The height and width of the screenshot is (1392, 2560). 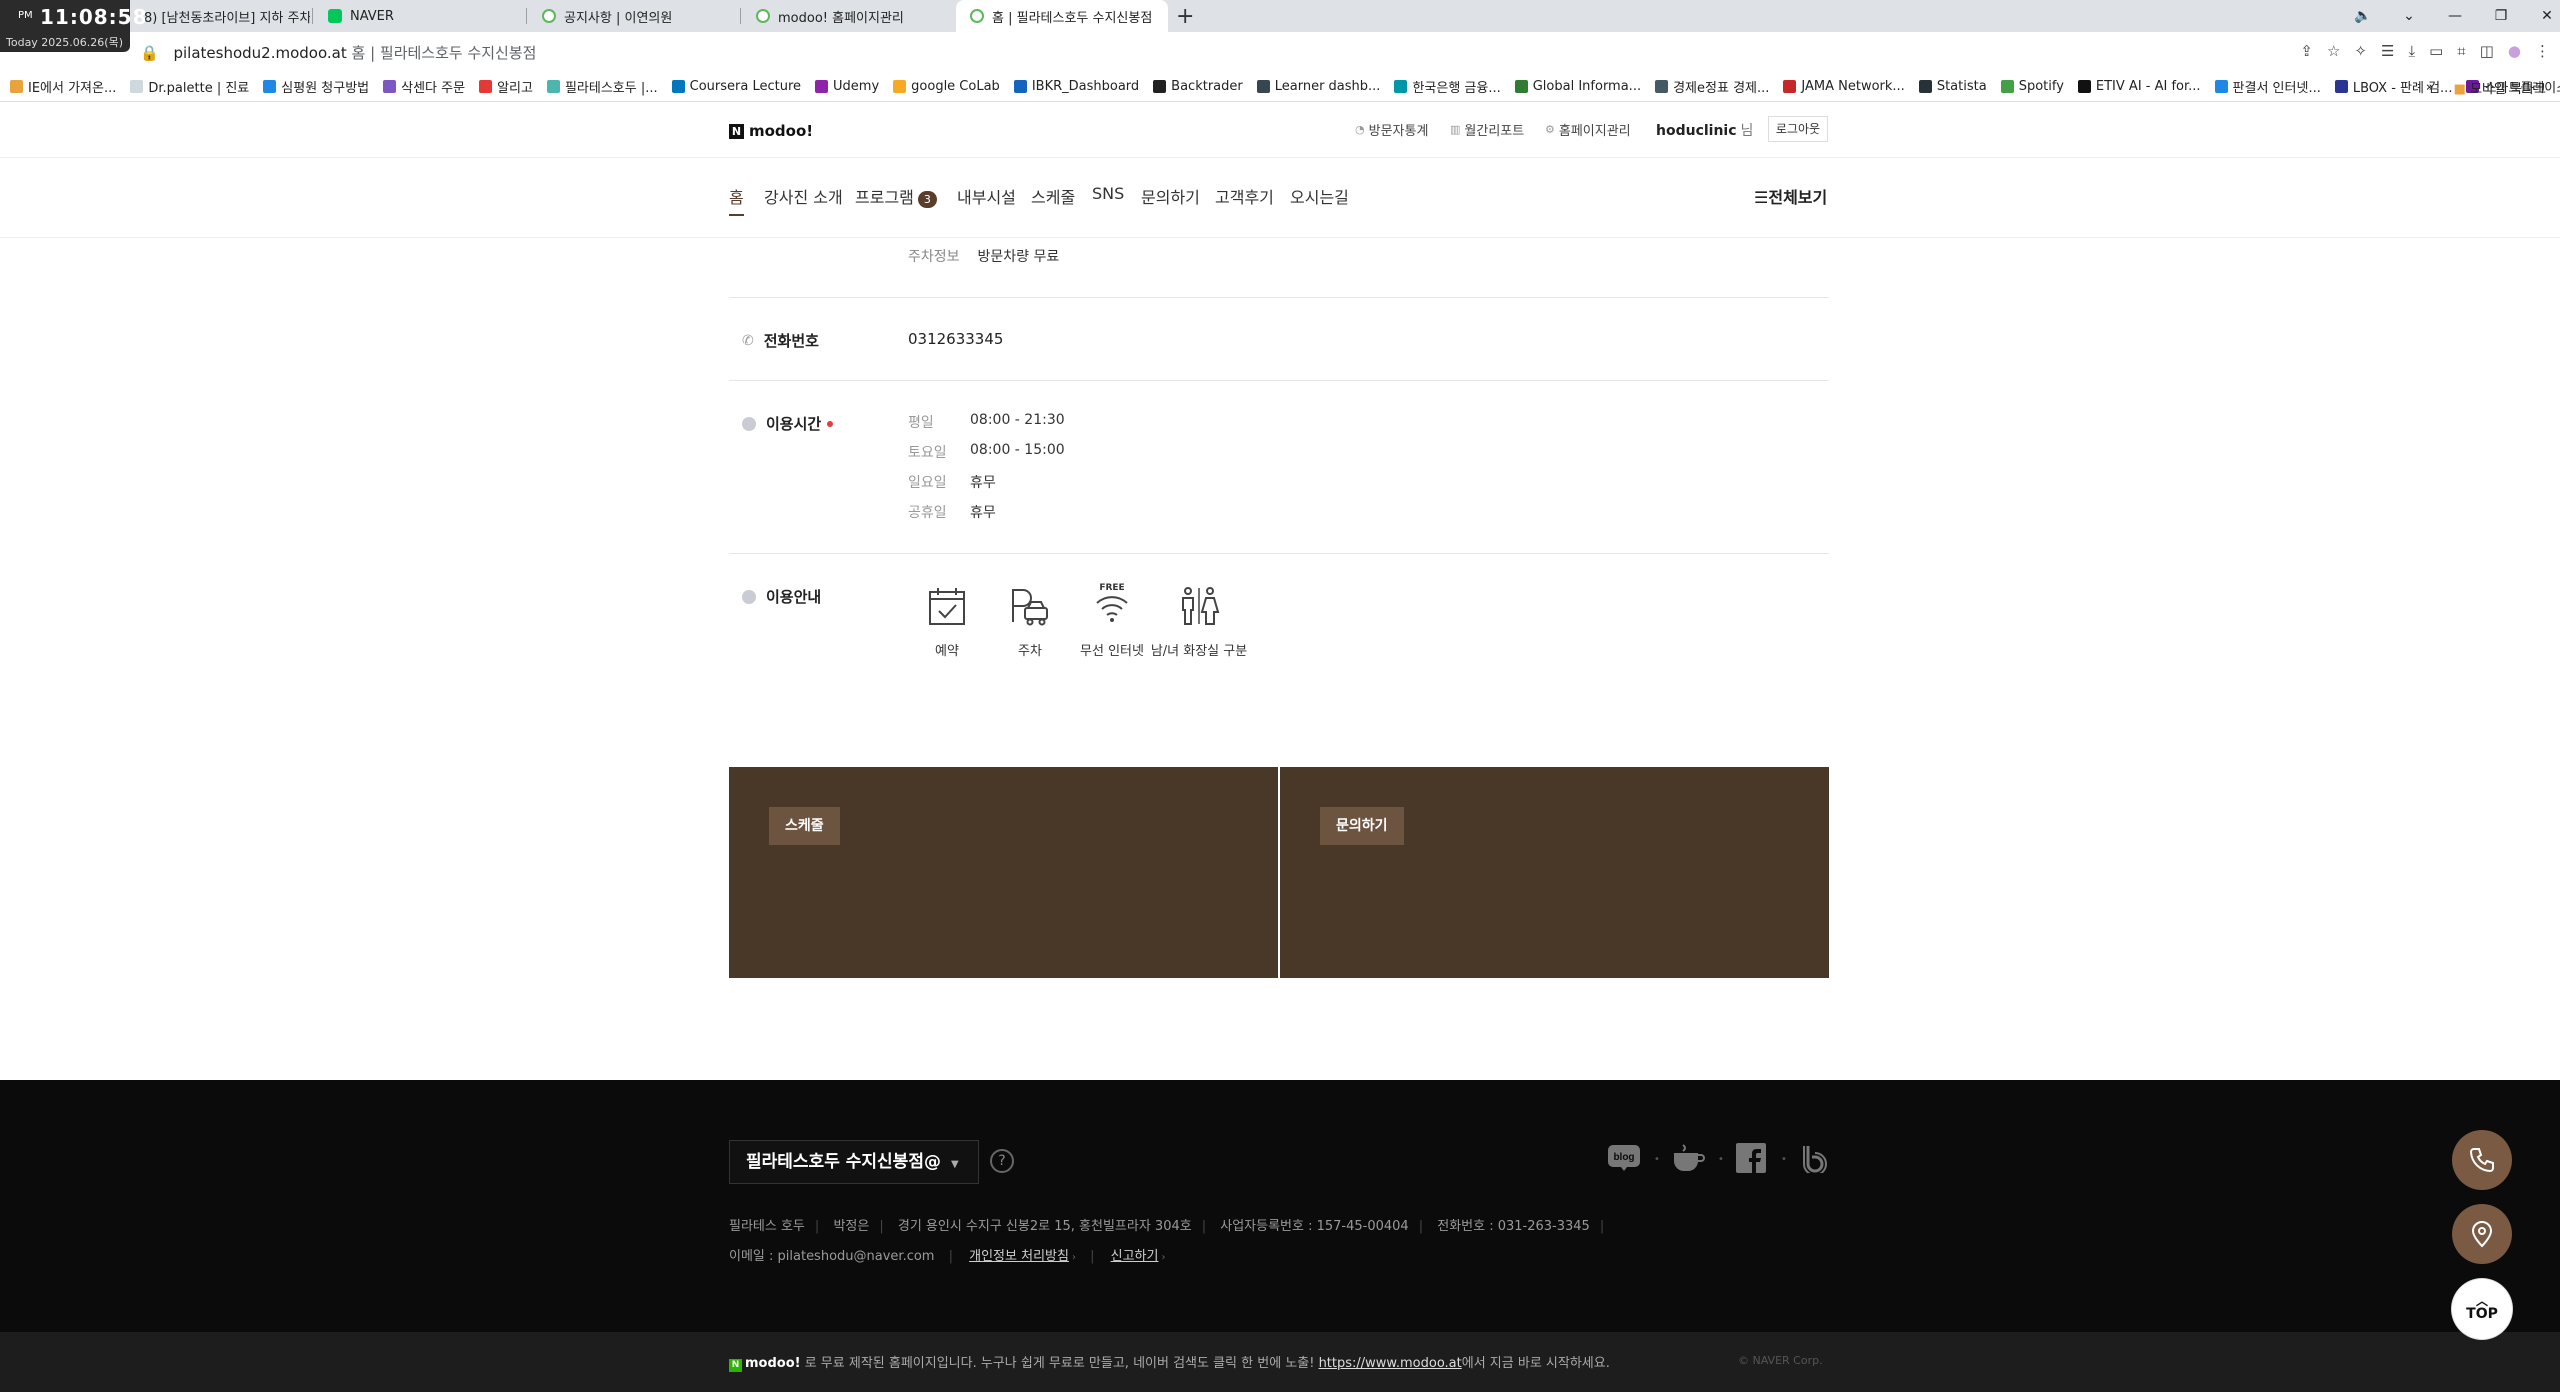 What do you see at coordinates (2455, 16) in the screenshot?
I see `minimize-icon: —` at bounding box center [2455, 16].